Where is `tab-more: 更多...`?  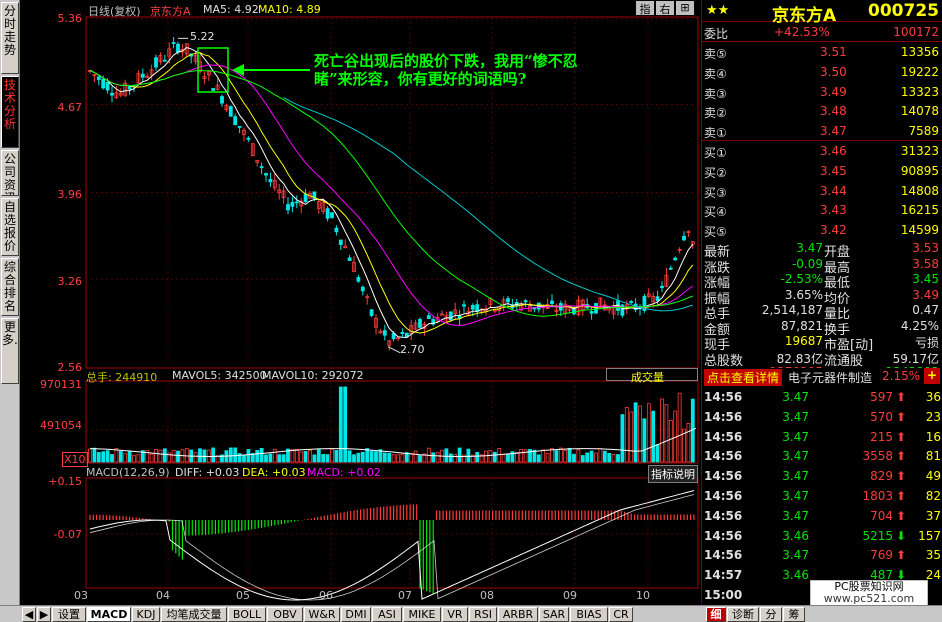
tab-more: 更多... is located at coordinates (10, 351).